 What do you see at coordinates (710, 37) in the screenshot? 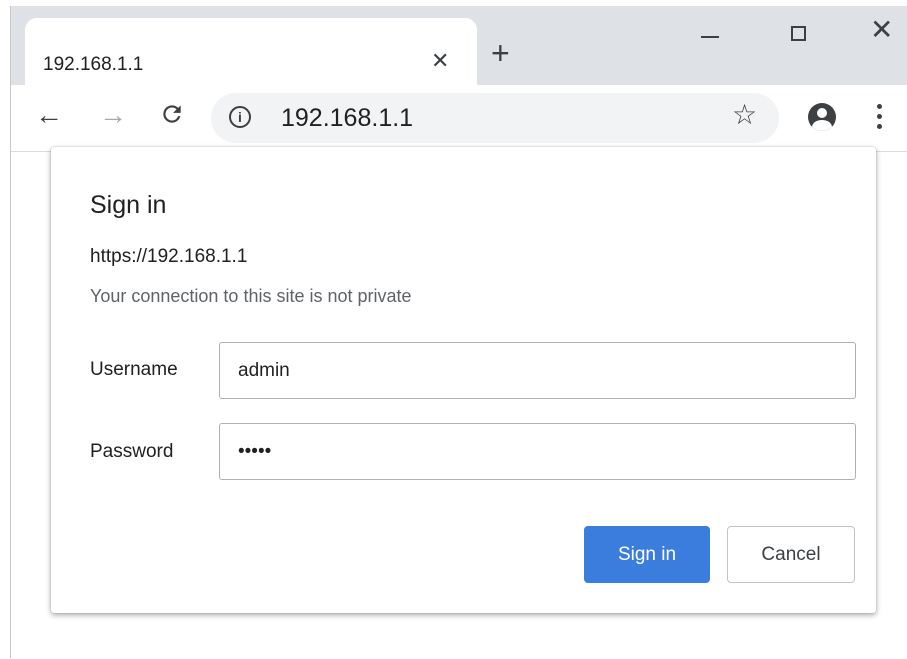
I see `minimize-icon` at bounding box center [710, 37].